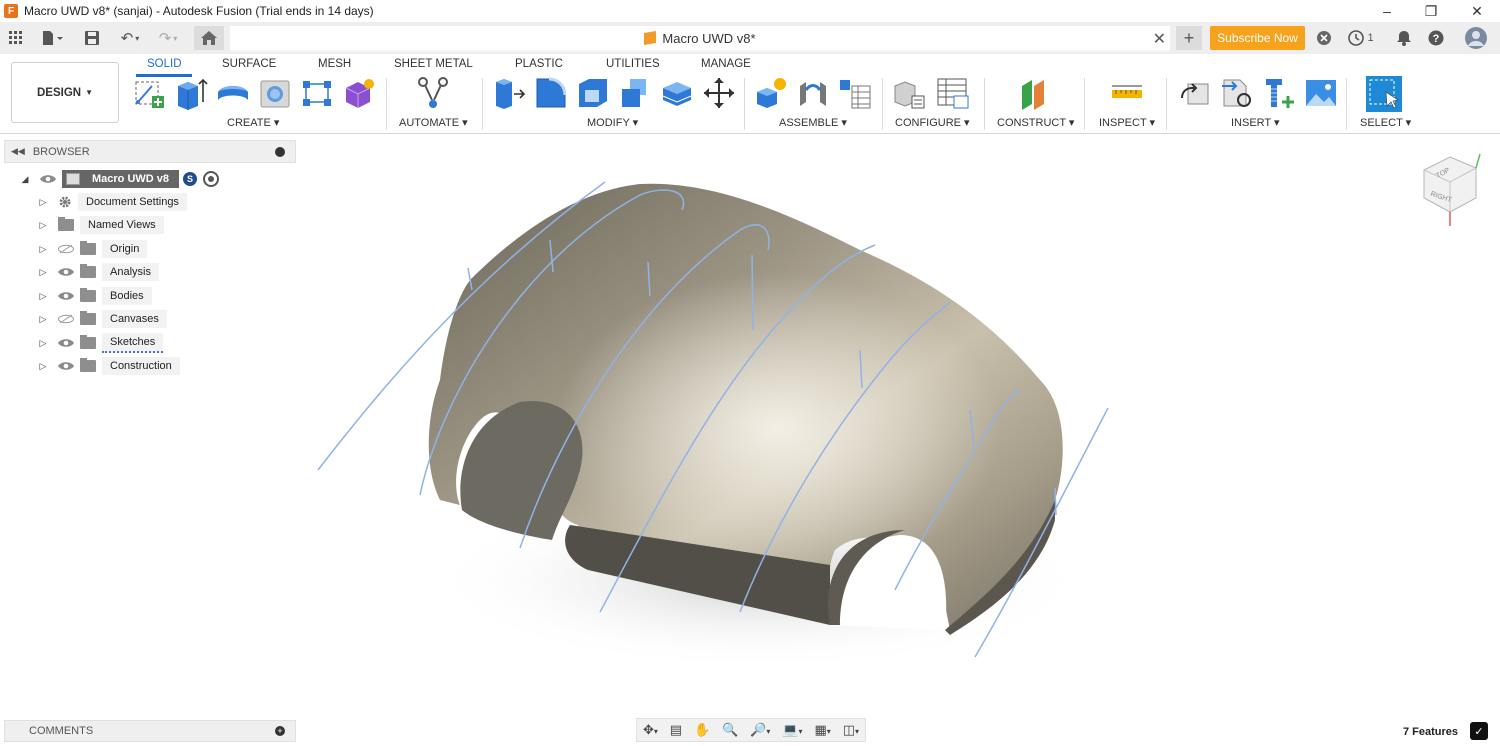 Image resolution: width=1500 pixels, height=746 pixels. What do you see at coordinates (633, 64) in the screenshot?
I see `tab-utilities: UTILITIES` at bounding box center [633, 64].